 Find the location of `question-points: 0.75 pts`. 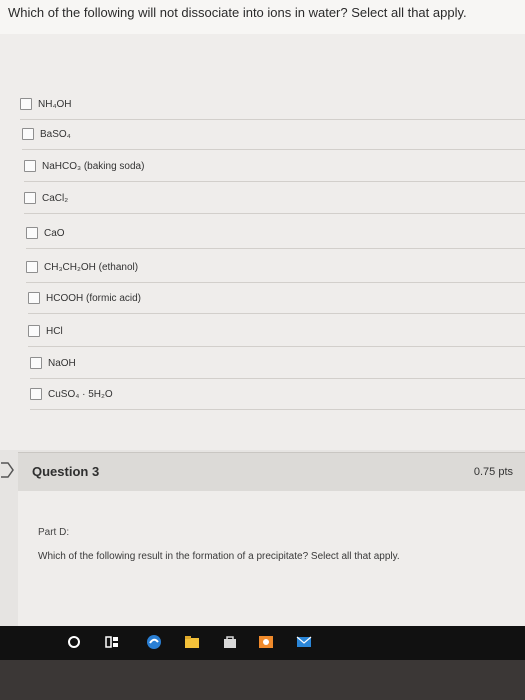

question-points: 0.75 pts is located at coordinates (493, 472).